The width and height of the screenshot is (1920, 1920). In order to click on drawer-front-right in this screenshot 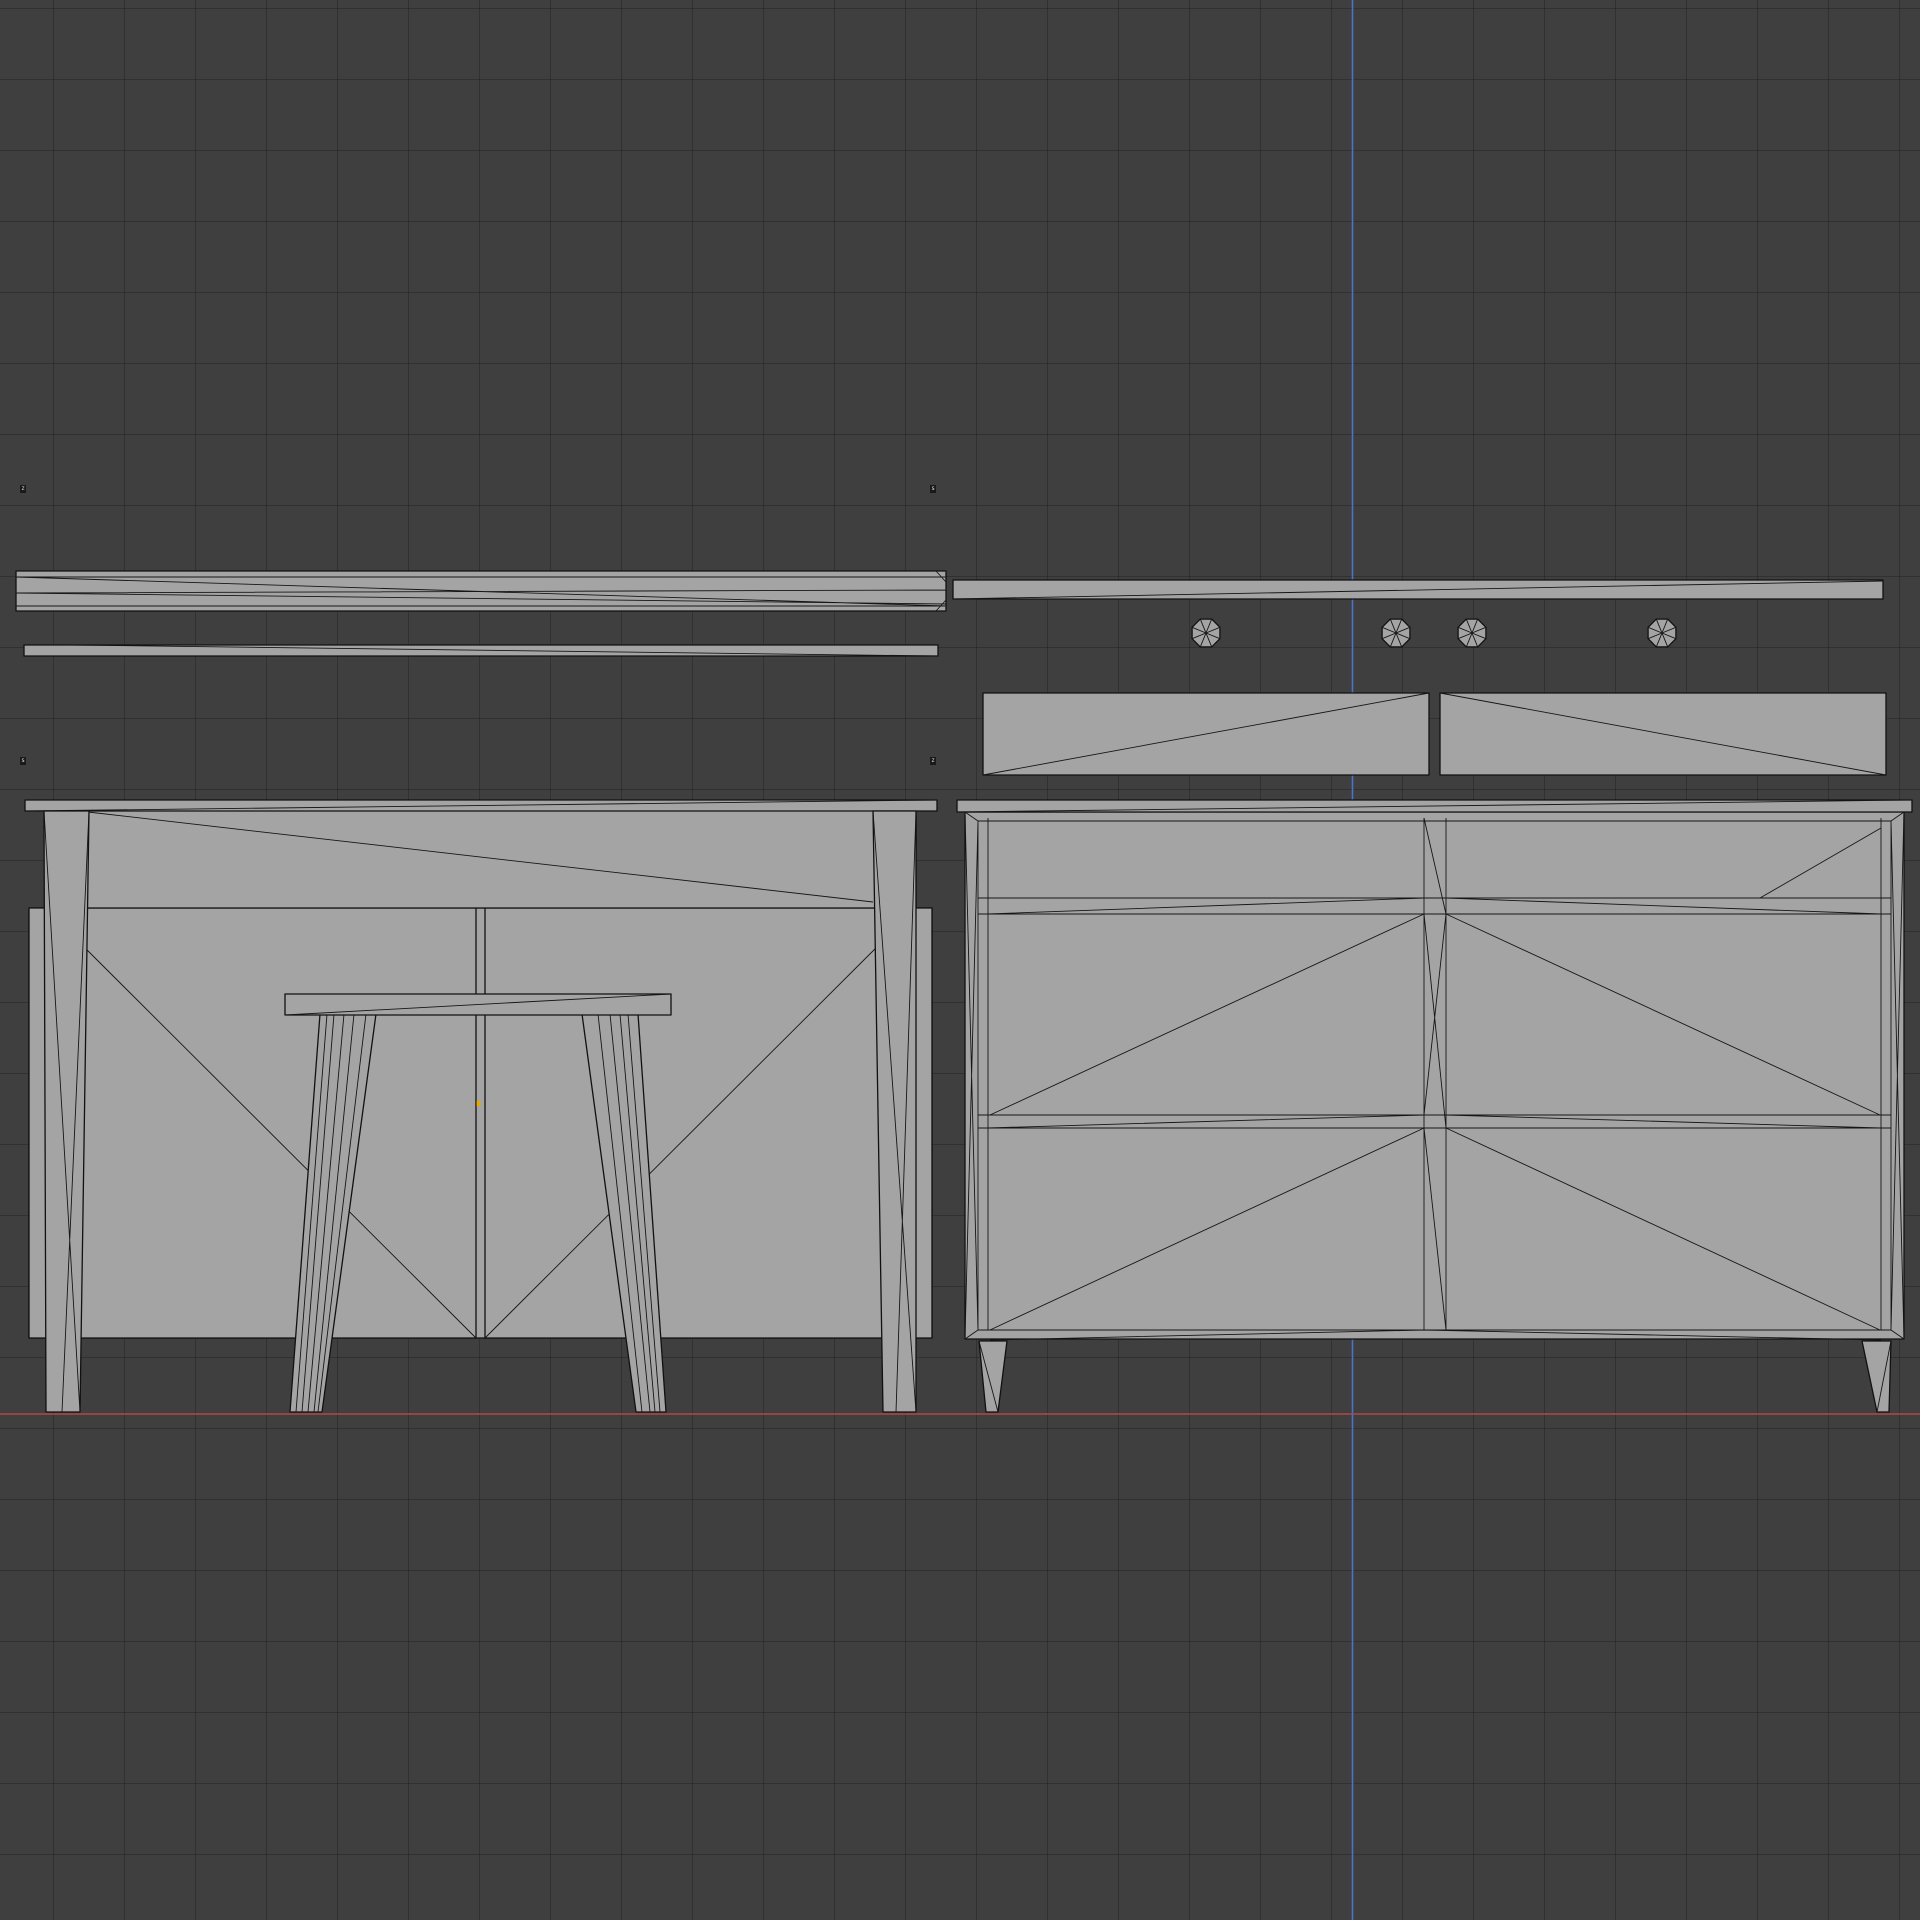, I will do `click(1663, 734)`.